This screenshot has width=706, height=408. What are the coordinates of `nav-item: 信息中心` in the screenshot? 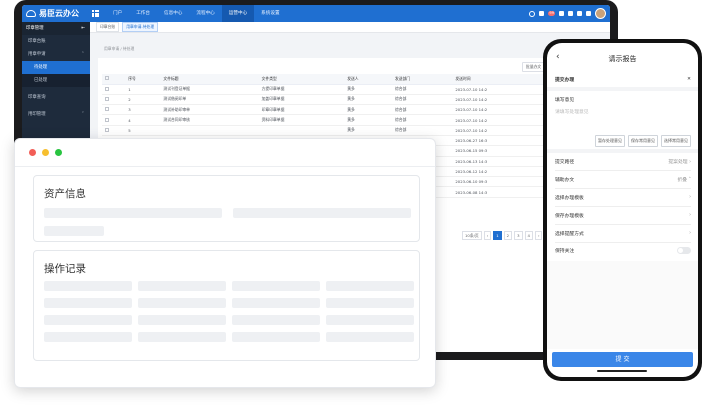 It's located at (173, 13).